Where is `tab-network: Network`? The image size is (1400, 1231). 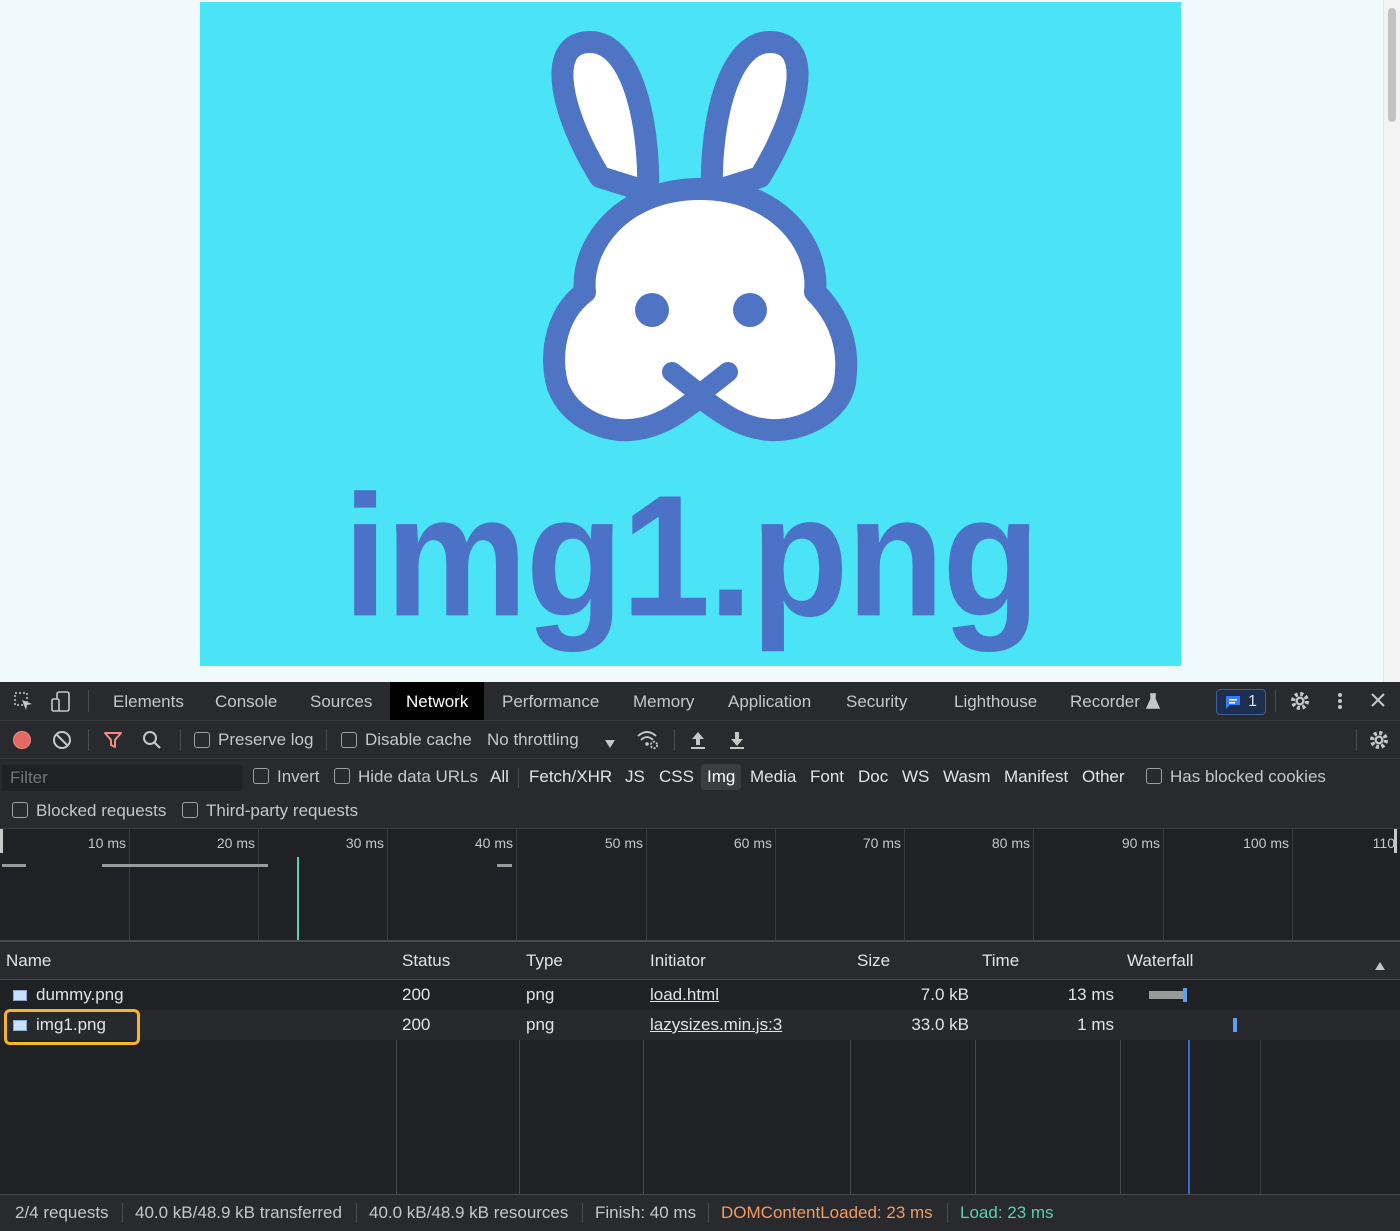
tab-network: Network is located at coordinates (437, 701).